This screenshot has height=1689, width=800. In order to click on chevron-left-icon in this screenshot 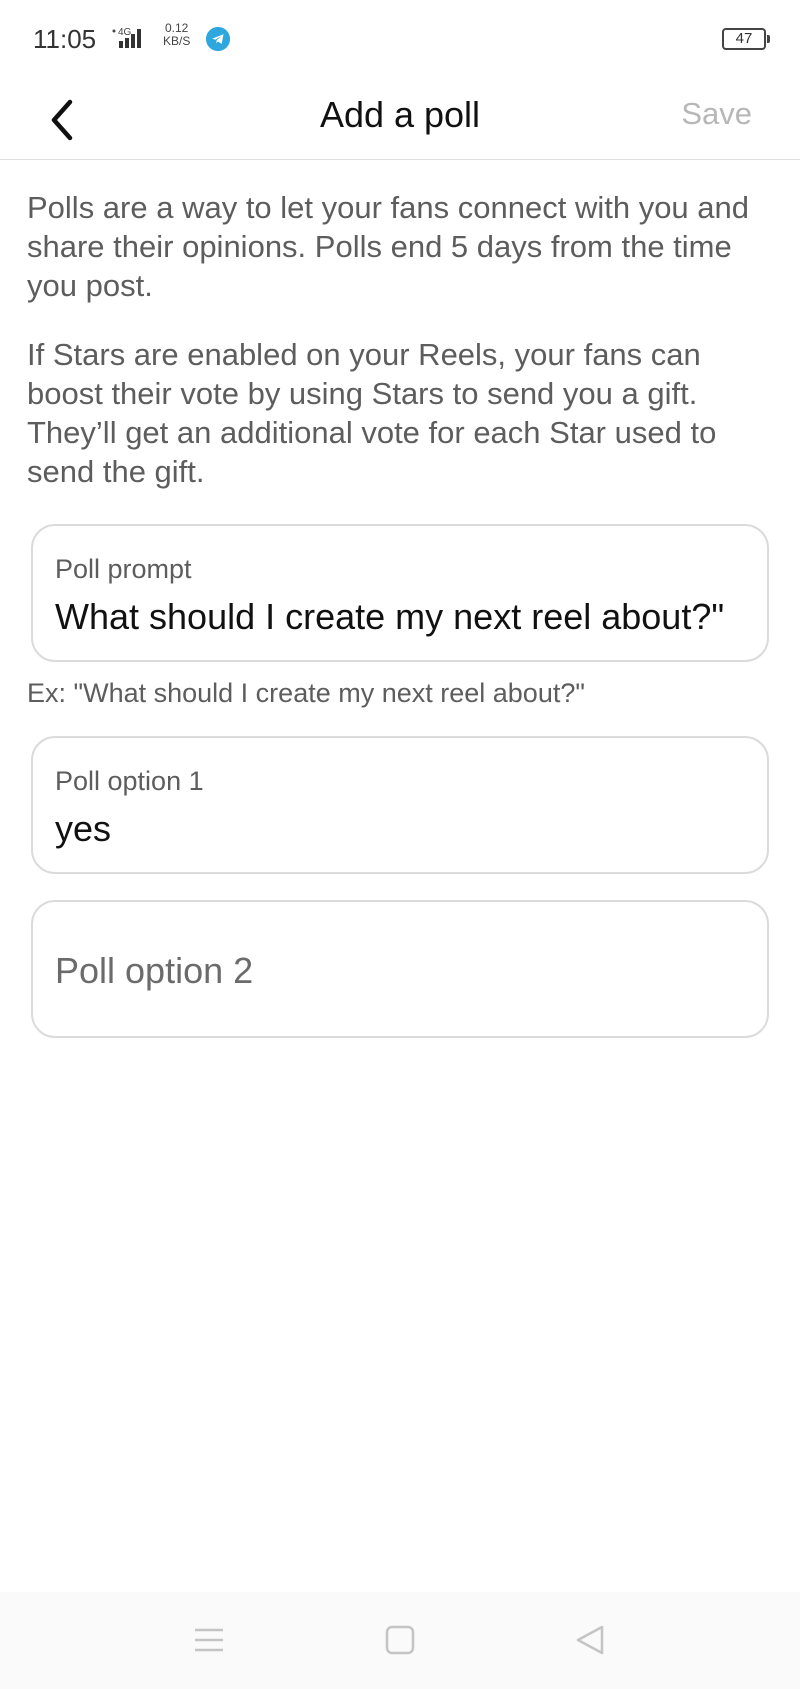, I will do `click(62, 120)`.